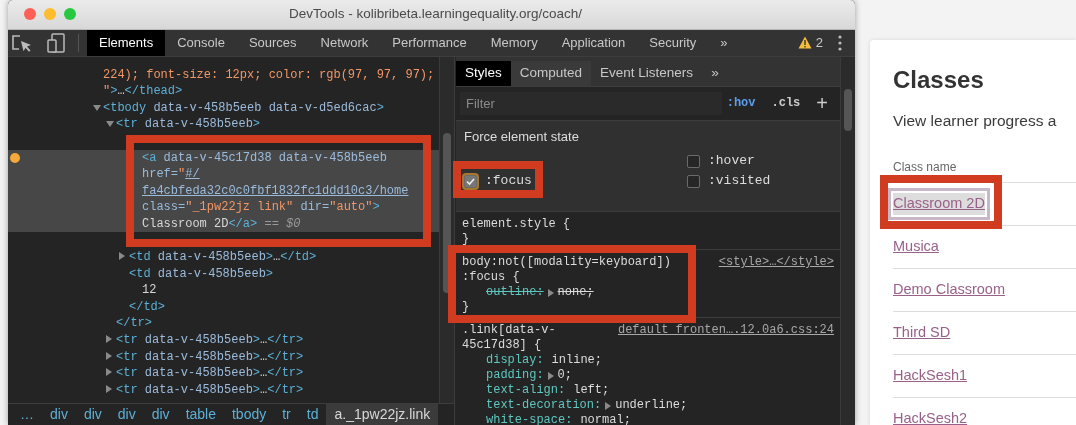 The width and height of the screenshot is (1076, 425). I want to click on property-value: normal;, so click(605, 419).